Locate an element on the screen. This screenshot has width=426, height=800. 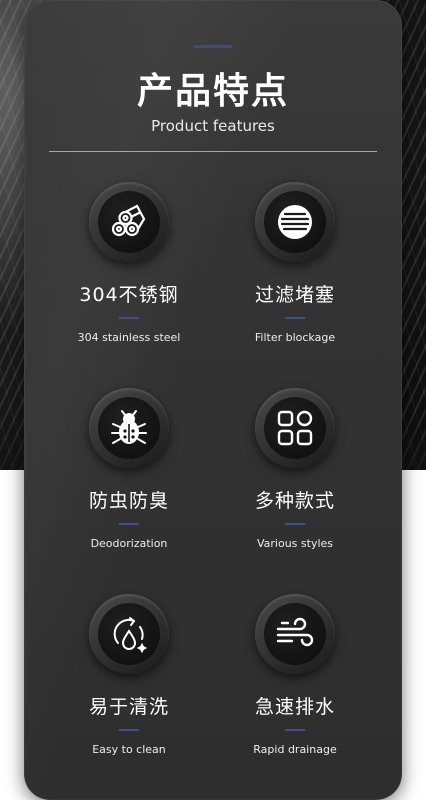
feature-item-rapid-drainage: 急速排水 Rapid drainage is located at coordinates (295, 675).